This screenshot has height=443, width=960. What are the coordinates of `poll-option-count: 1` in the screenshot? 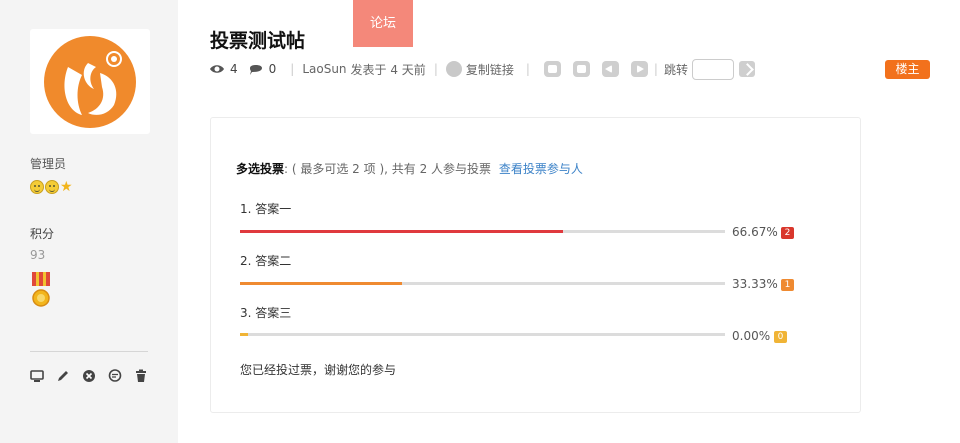 It's located at (787, 285).